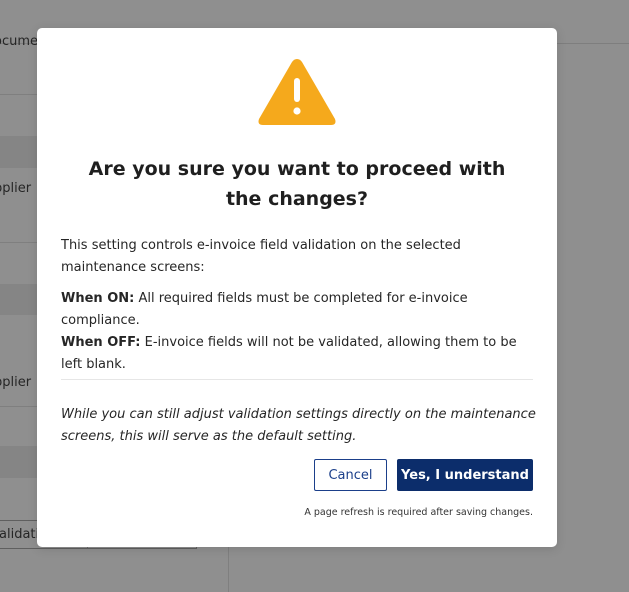 This screenshot has width=629, height=592. I want to click on dialog-divider, so click(297, 379).